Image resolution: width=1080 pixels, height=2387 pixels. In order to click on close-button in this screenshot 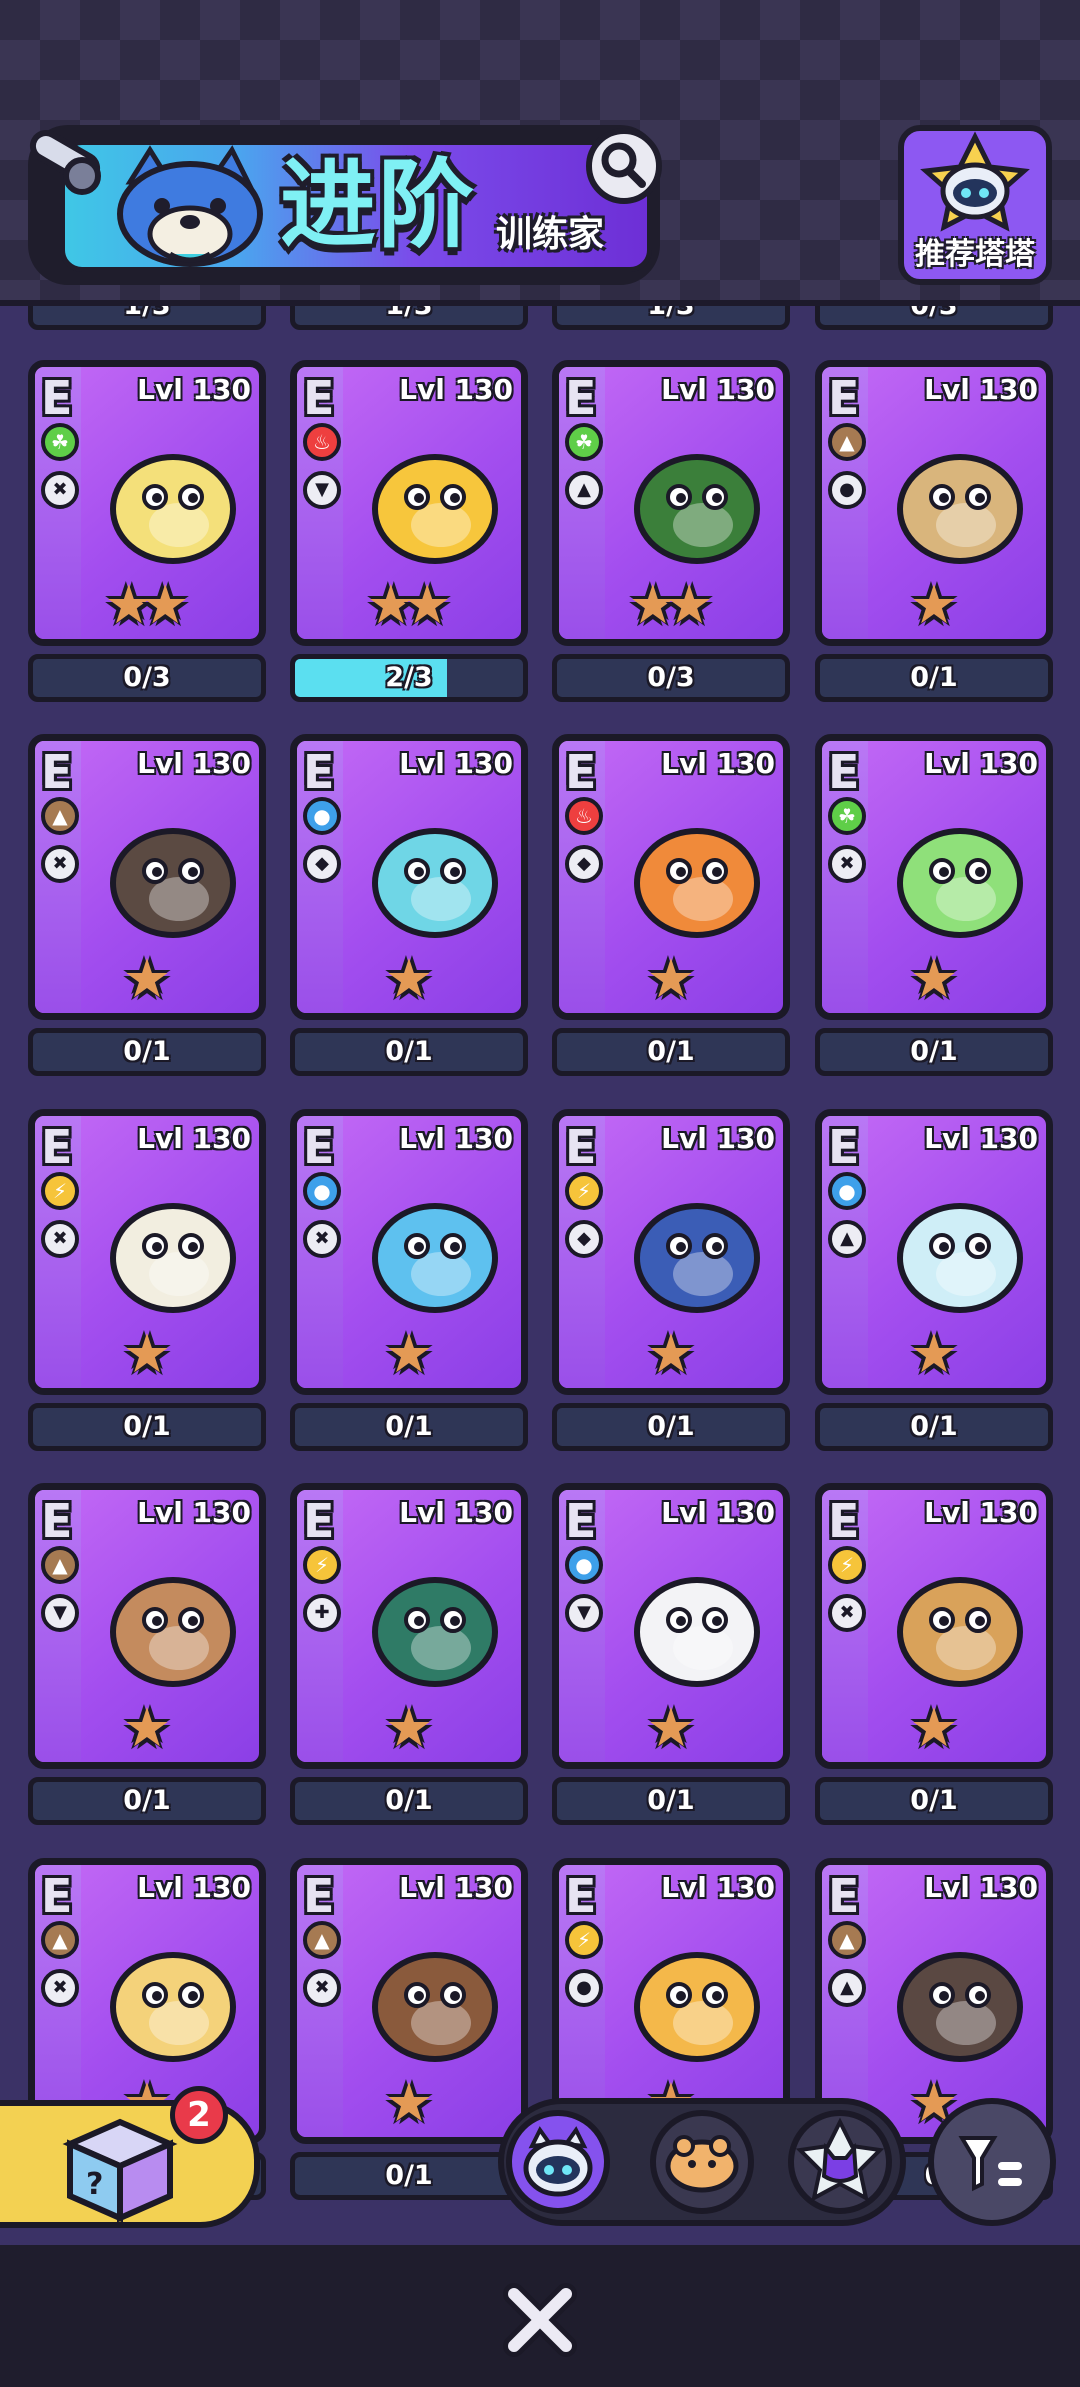, I will do `click(540, 2320)`.